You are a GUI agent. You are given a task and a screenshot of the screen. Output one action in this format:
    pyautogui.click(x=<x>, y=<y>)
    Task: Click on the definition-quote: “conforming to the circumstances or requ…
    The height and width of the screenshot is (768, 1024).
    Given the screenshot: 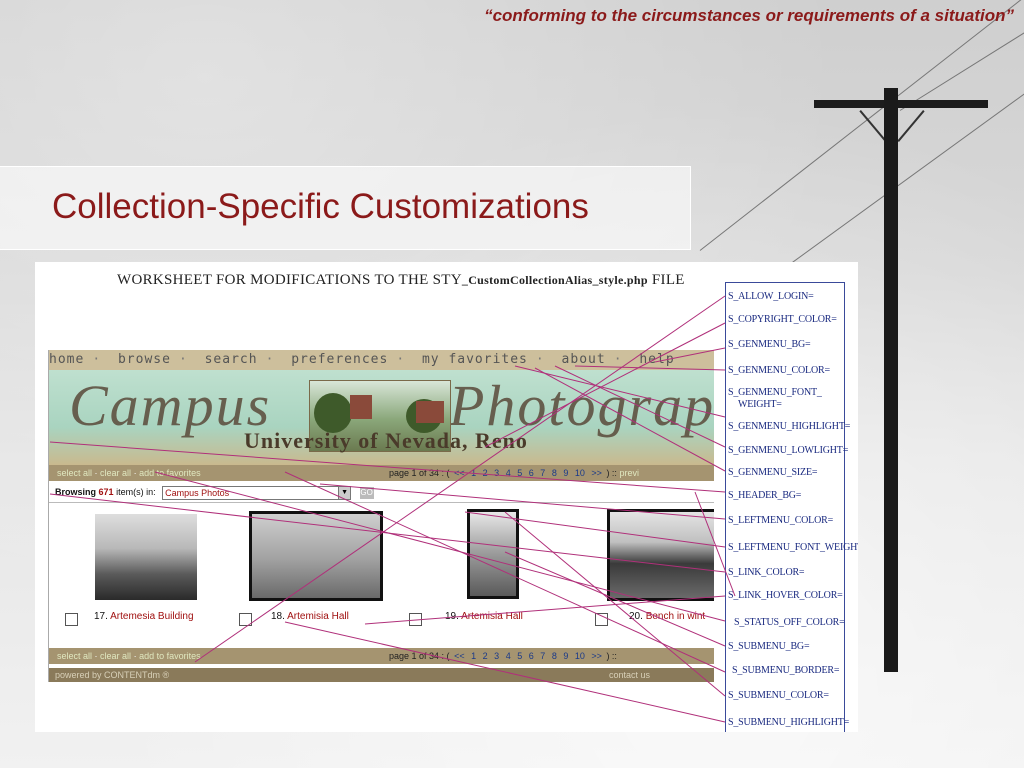 What is the action you would take?
    pyautogui.click(x=749, y=15)
    